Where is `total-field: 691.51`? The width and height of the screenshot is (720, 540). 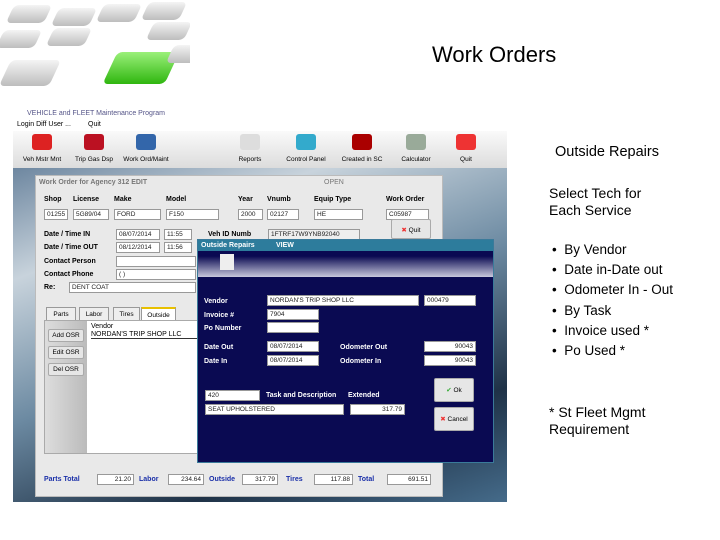
total-field: 691.51 is located at coordinates (409, 479).